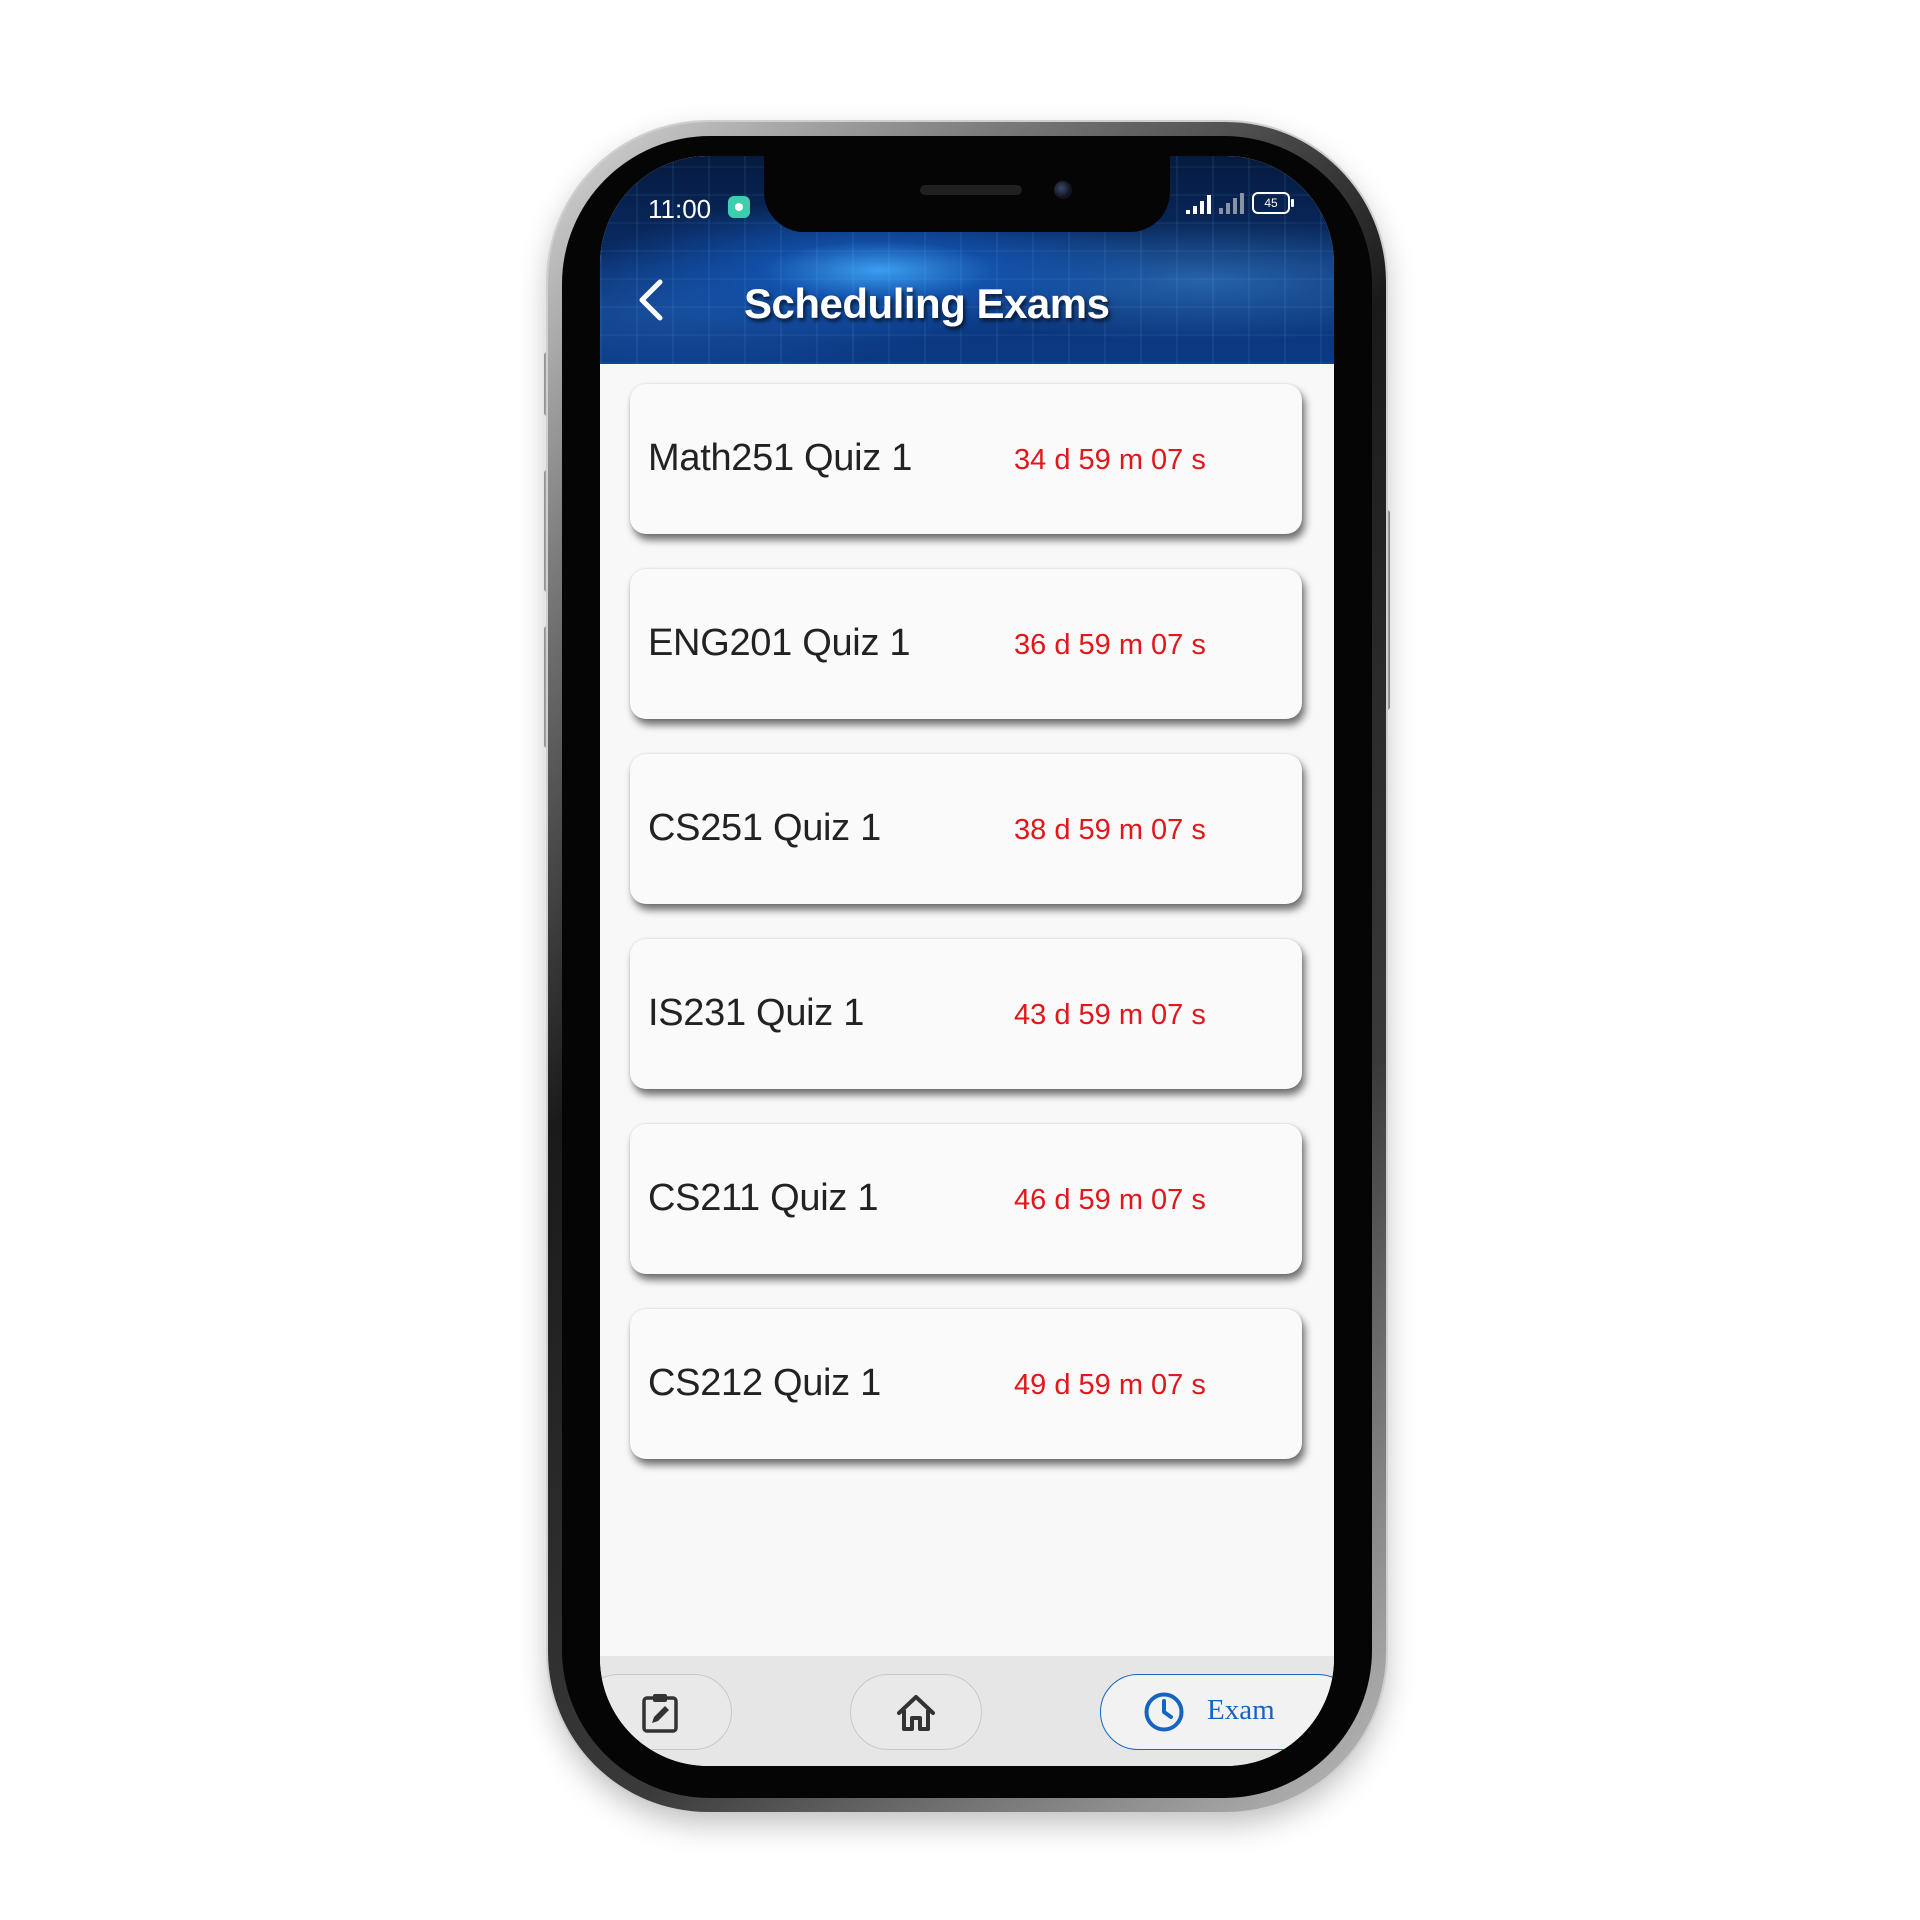  I want to click on home-icon, so click(916, 1713).